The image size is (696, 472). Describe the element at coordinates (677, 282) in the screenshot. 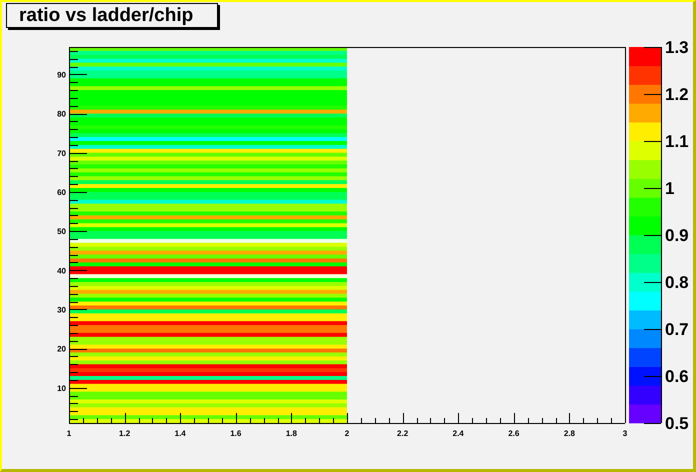

I see `scale-label: 0.8` at that location.